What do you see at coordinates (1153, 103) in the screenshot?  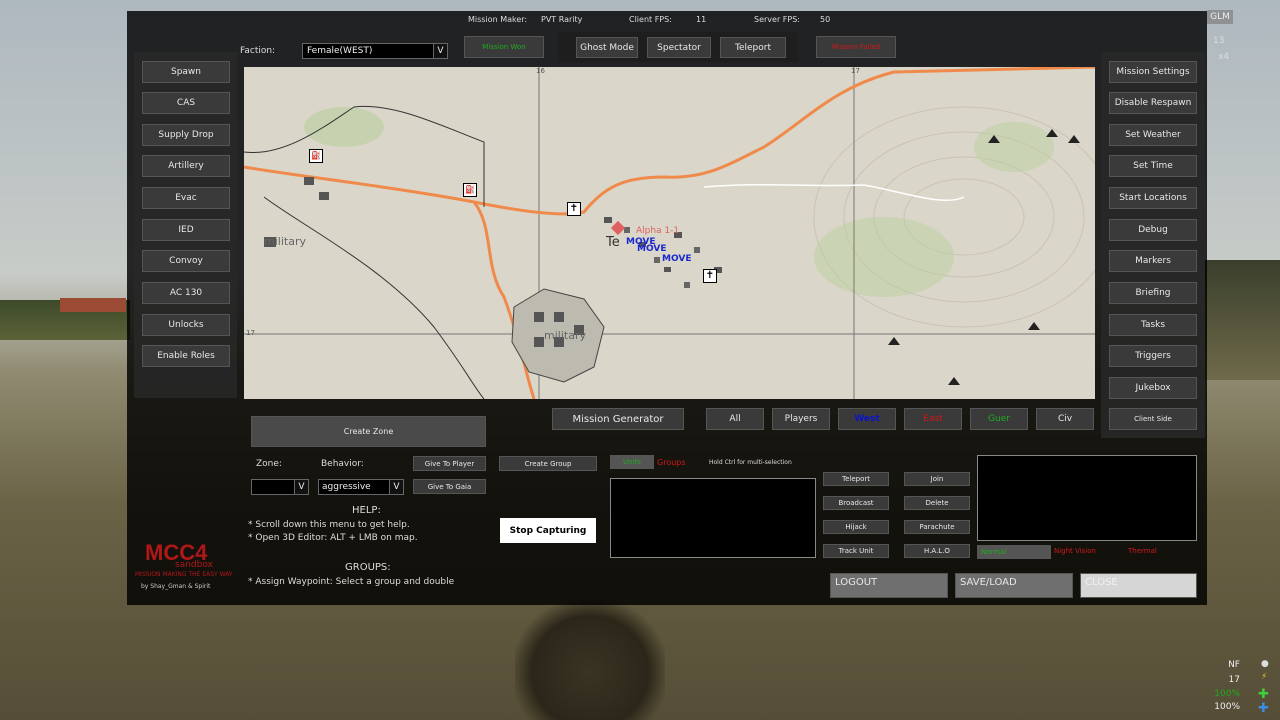 I see `disable-respawn-button: Disable Respawn` at bounding box center [1153, 103].